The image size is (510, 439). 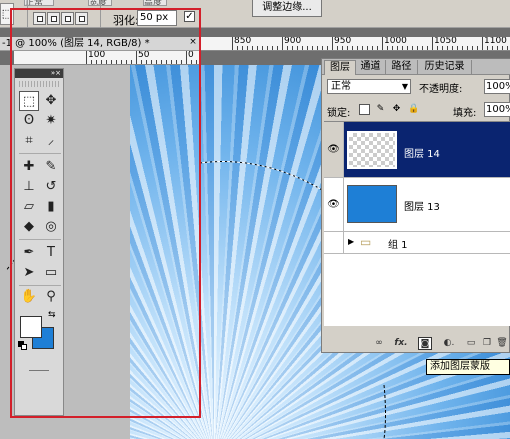 I want to click on toolbox-grip, so click(x=39, y=84).